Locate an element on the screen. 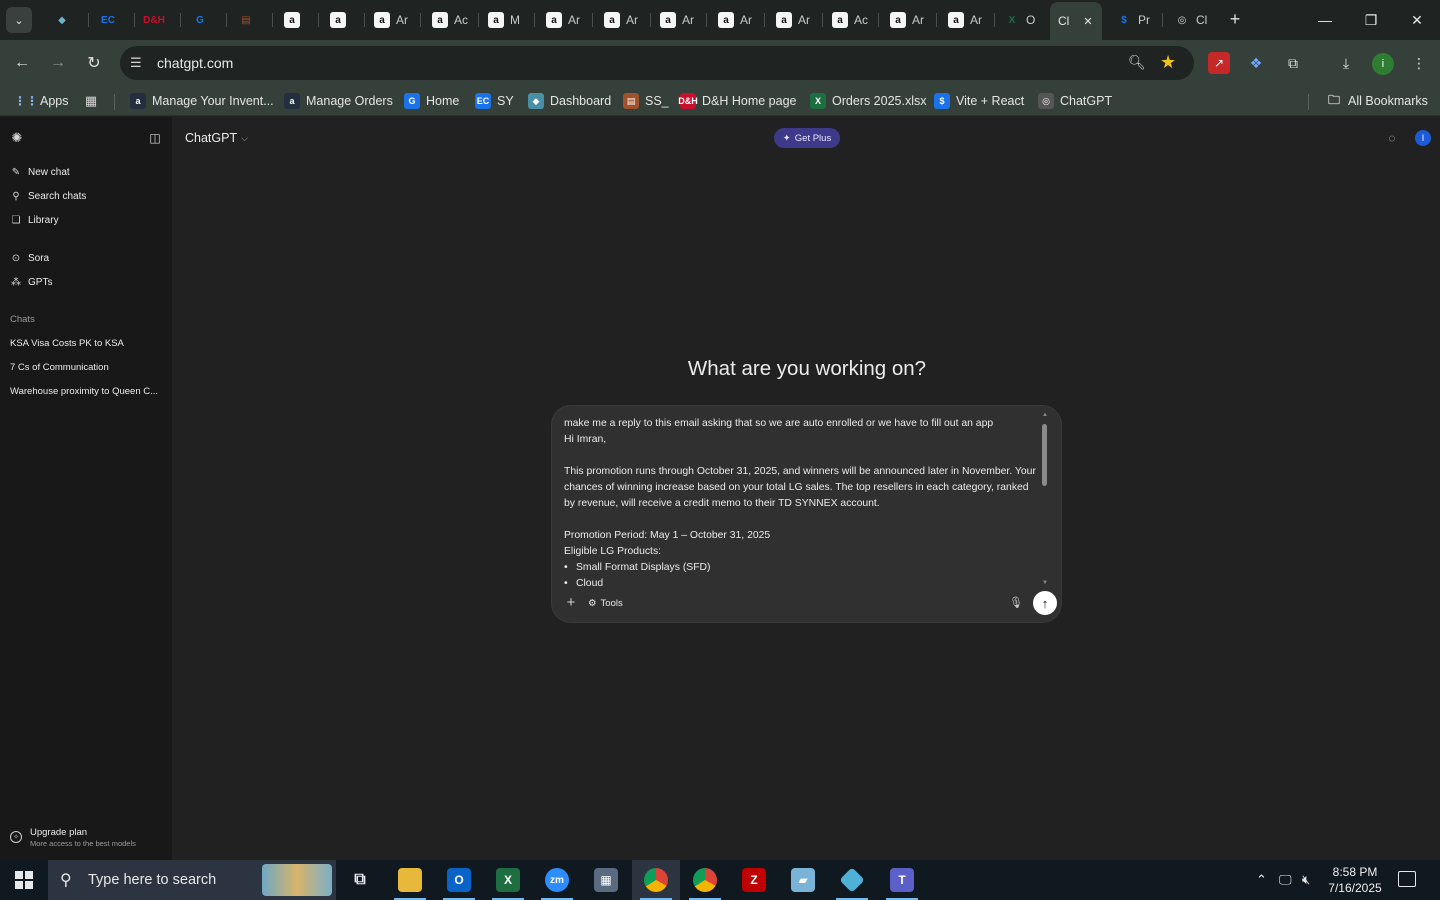 The image size is (1440, 900). user-avatar: I is located at coordinates (1423, 138).